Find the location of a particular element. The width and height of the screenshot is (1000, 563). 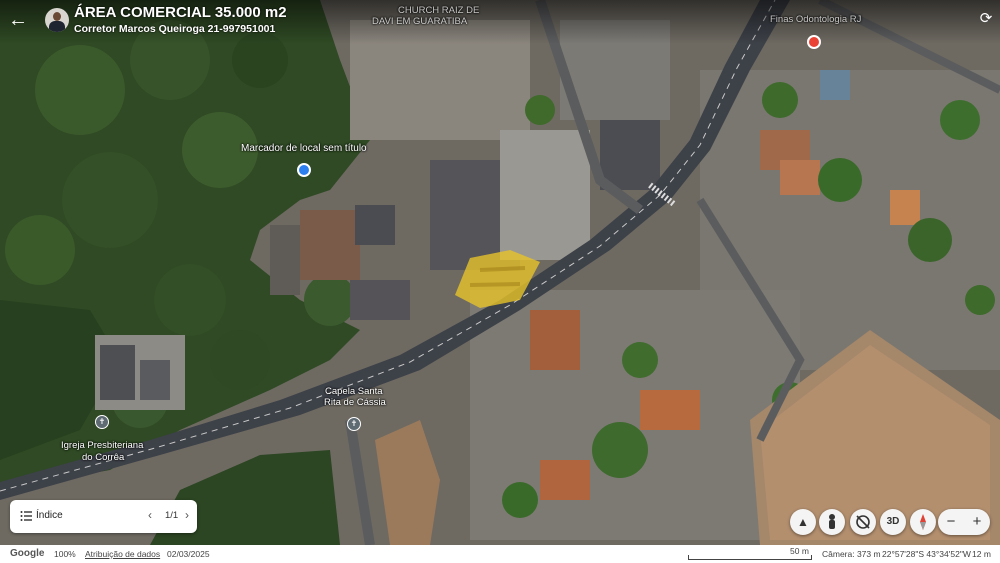

index-count: 1/1 is located at coordinates (172, 515).